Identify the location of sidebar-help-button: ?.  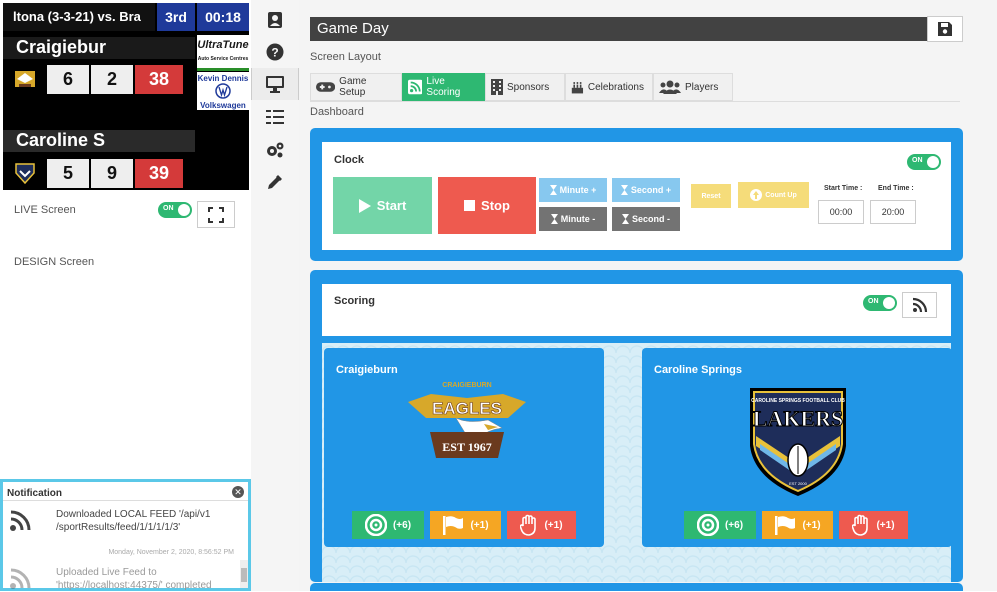
(275, 52).